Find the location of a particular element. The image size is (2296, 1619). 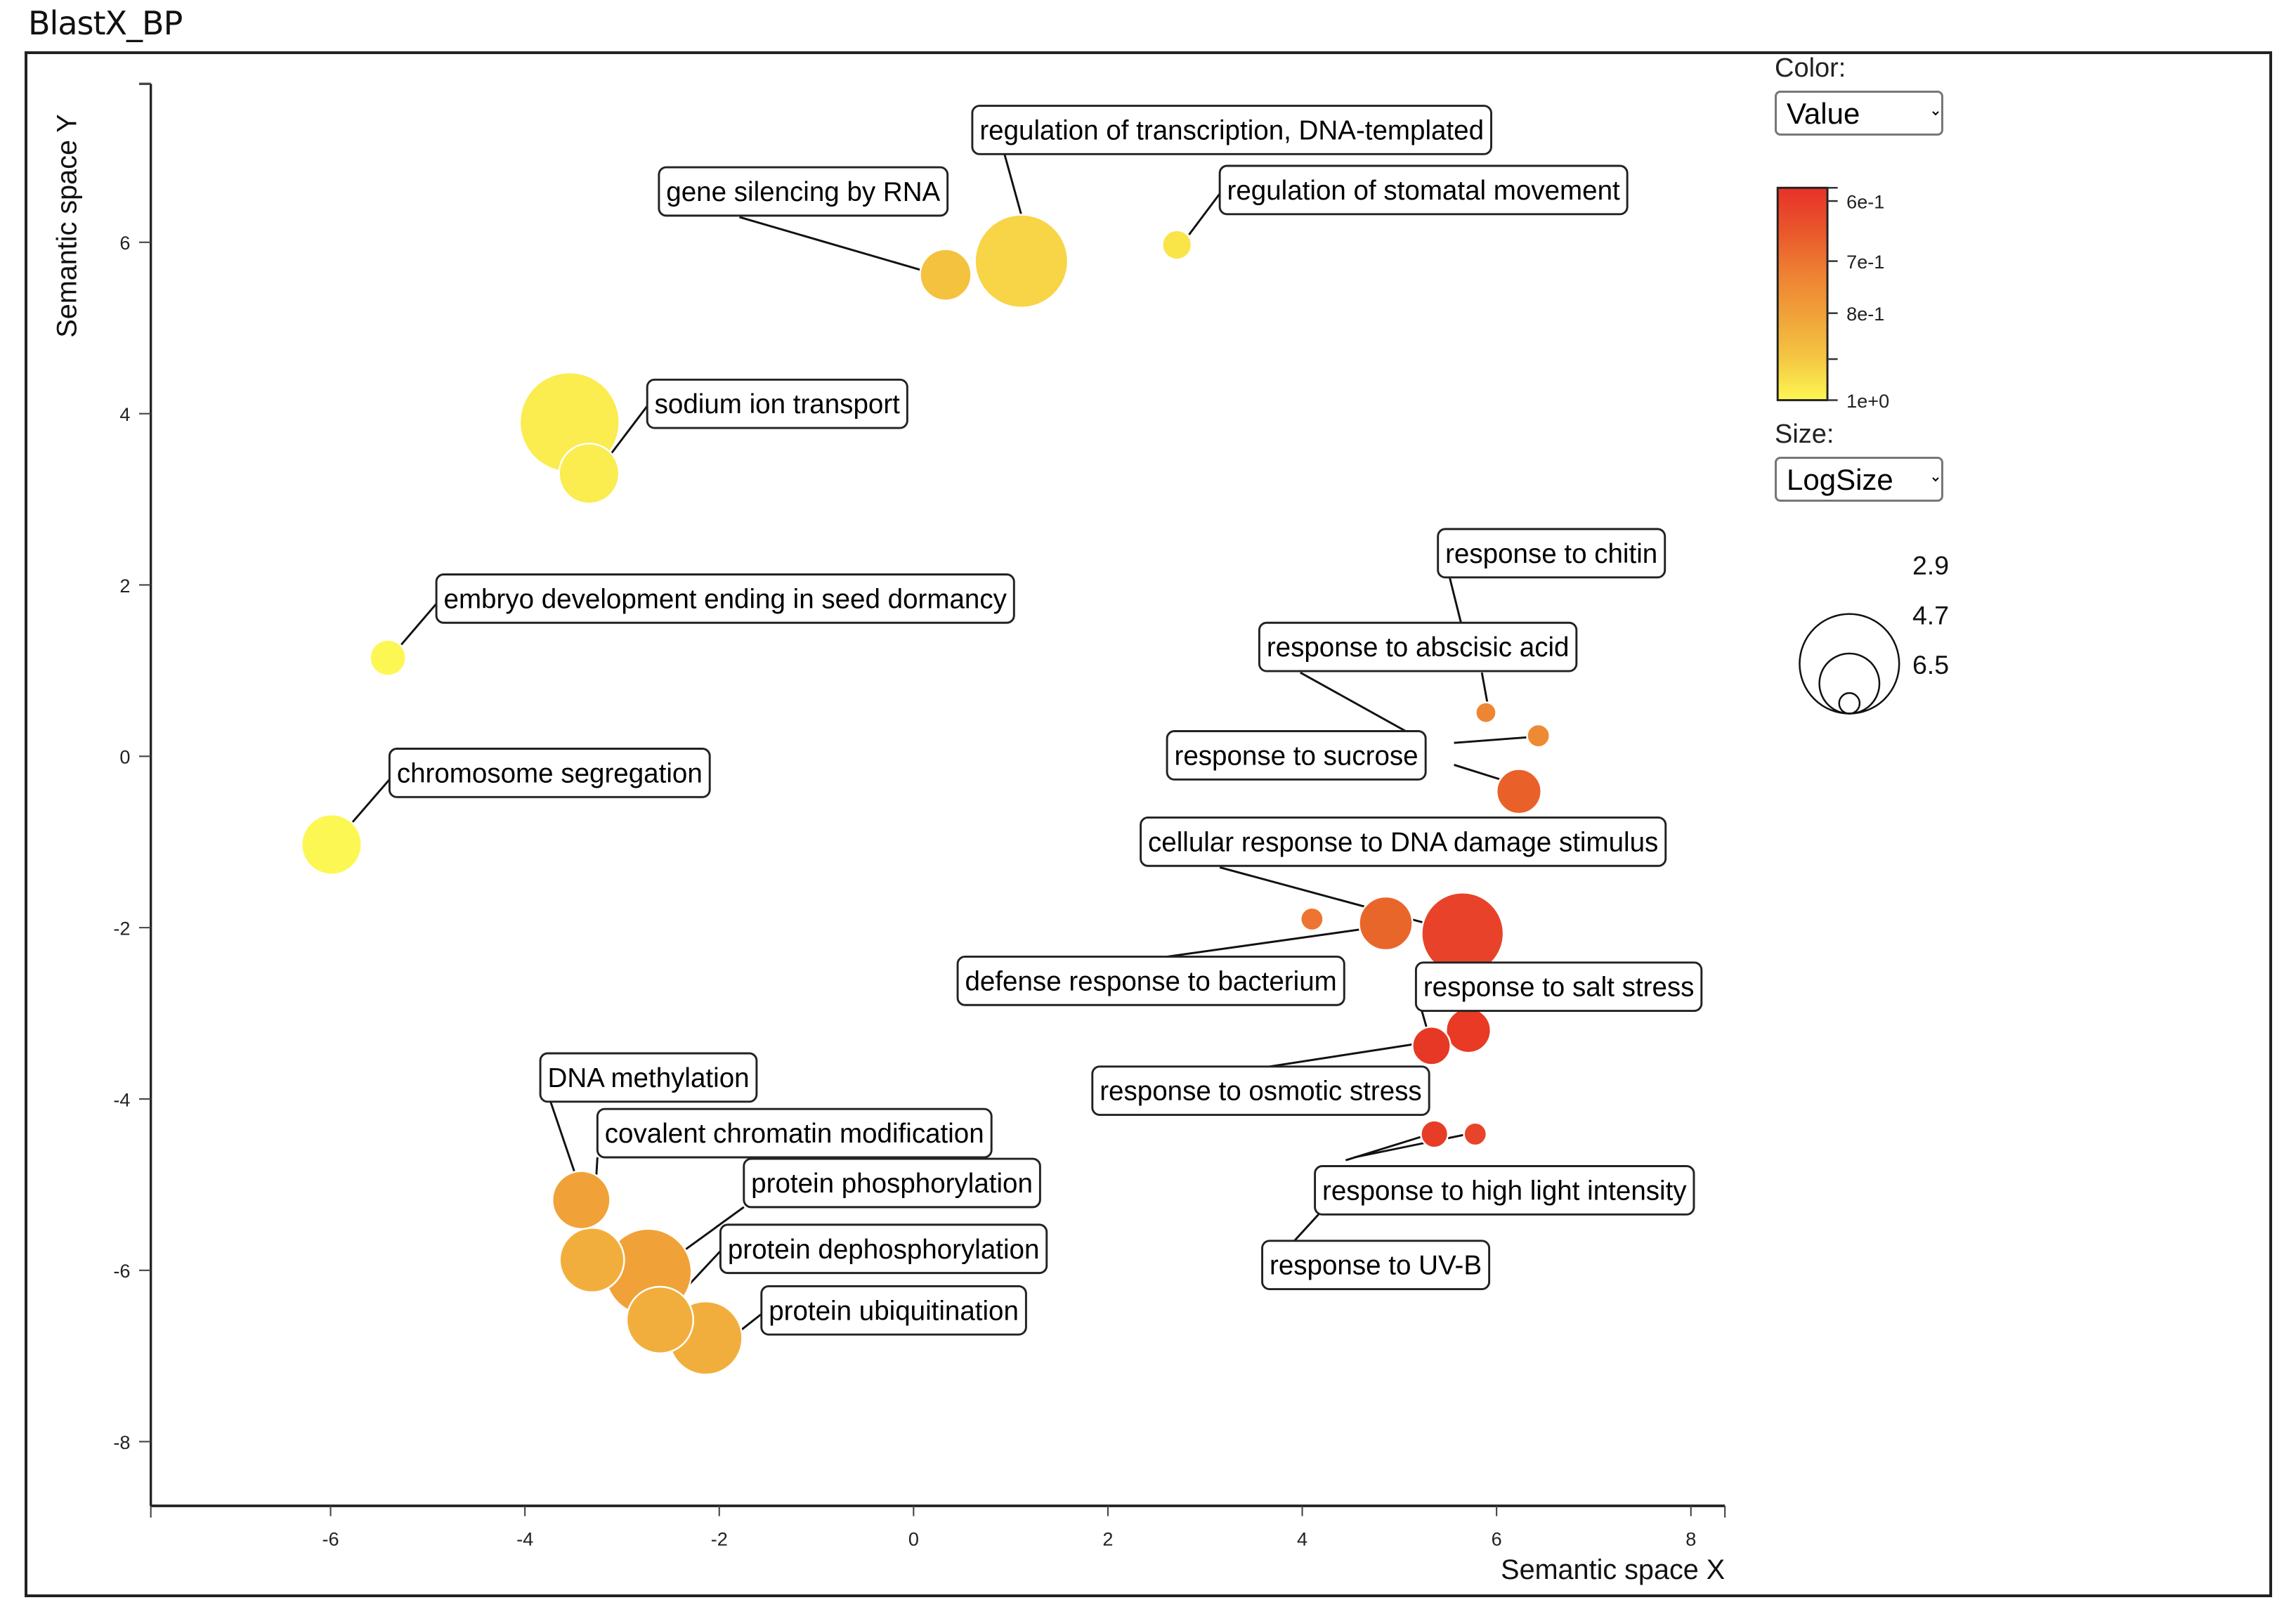

y-tick-label: -8 is located at coordinates (121, 1442).